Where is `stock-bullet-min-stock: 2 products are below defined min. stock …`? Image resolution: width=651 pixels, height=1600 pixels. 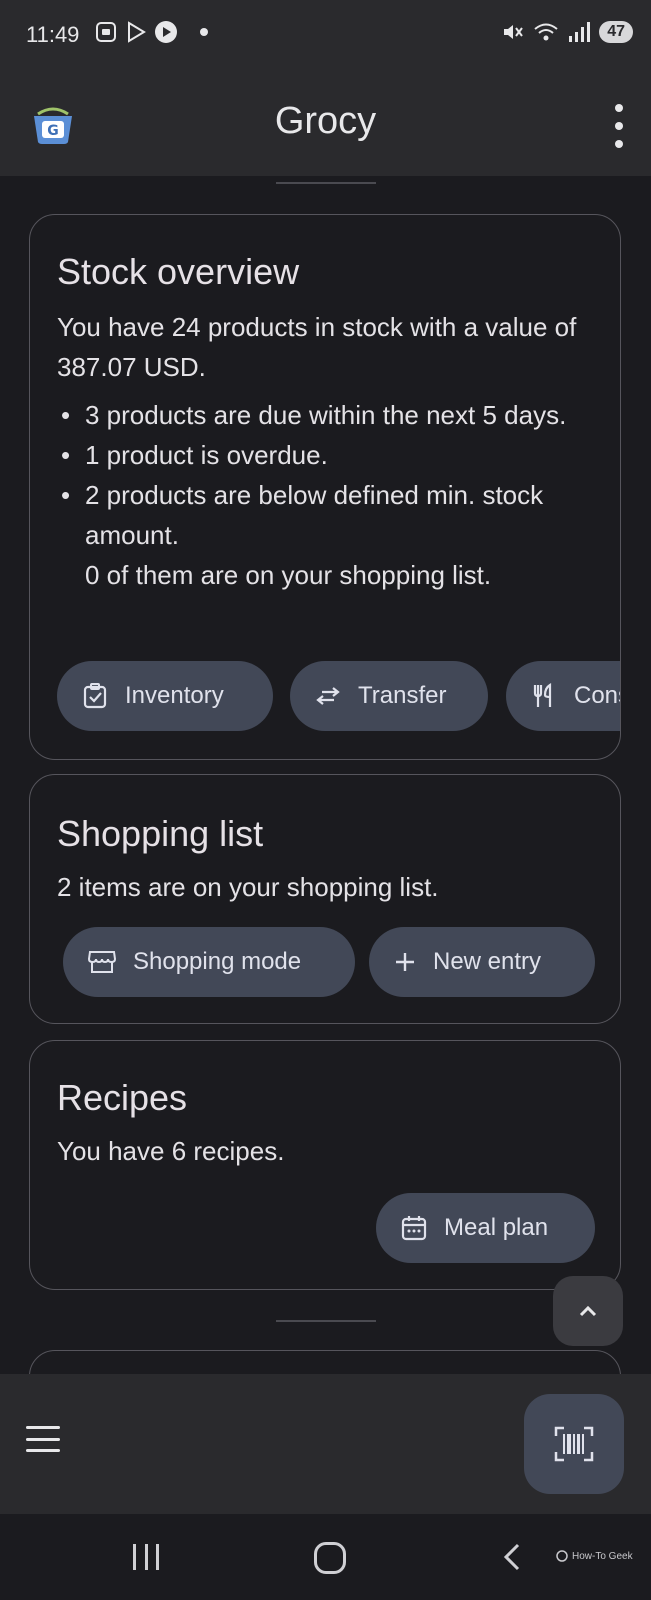
stock-bullet-min-stock: 2 products are below defined min. stock … is located at coordinates (327, 515).